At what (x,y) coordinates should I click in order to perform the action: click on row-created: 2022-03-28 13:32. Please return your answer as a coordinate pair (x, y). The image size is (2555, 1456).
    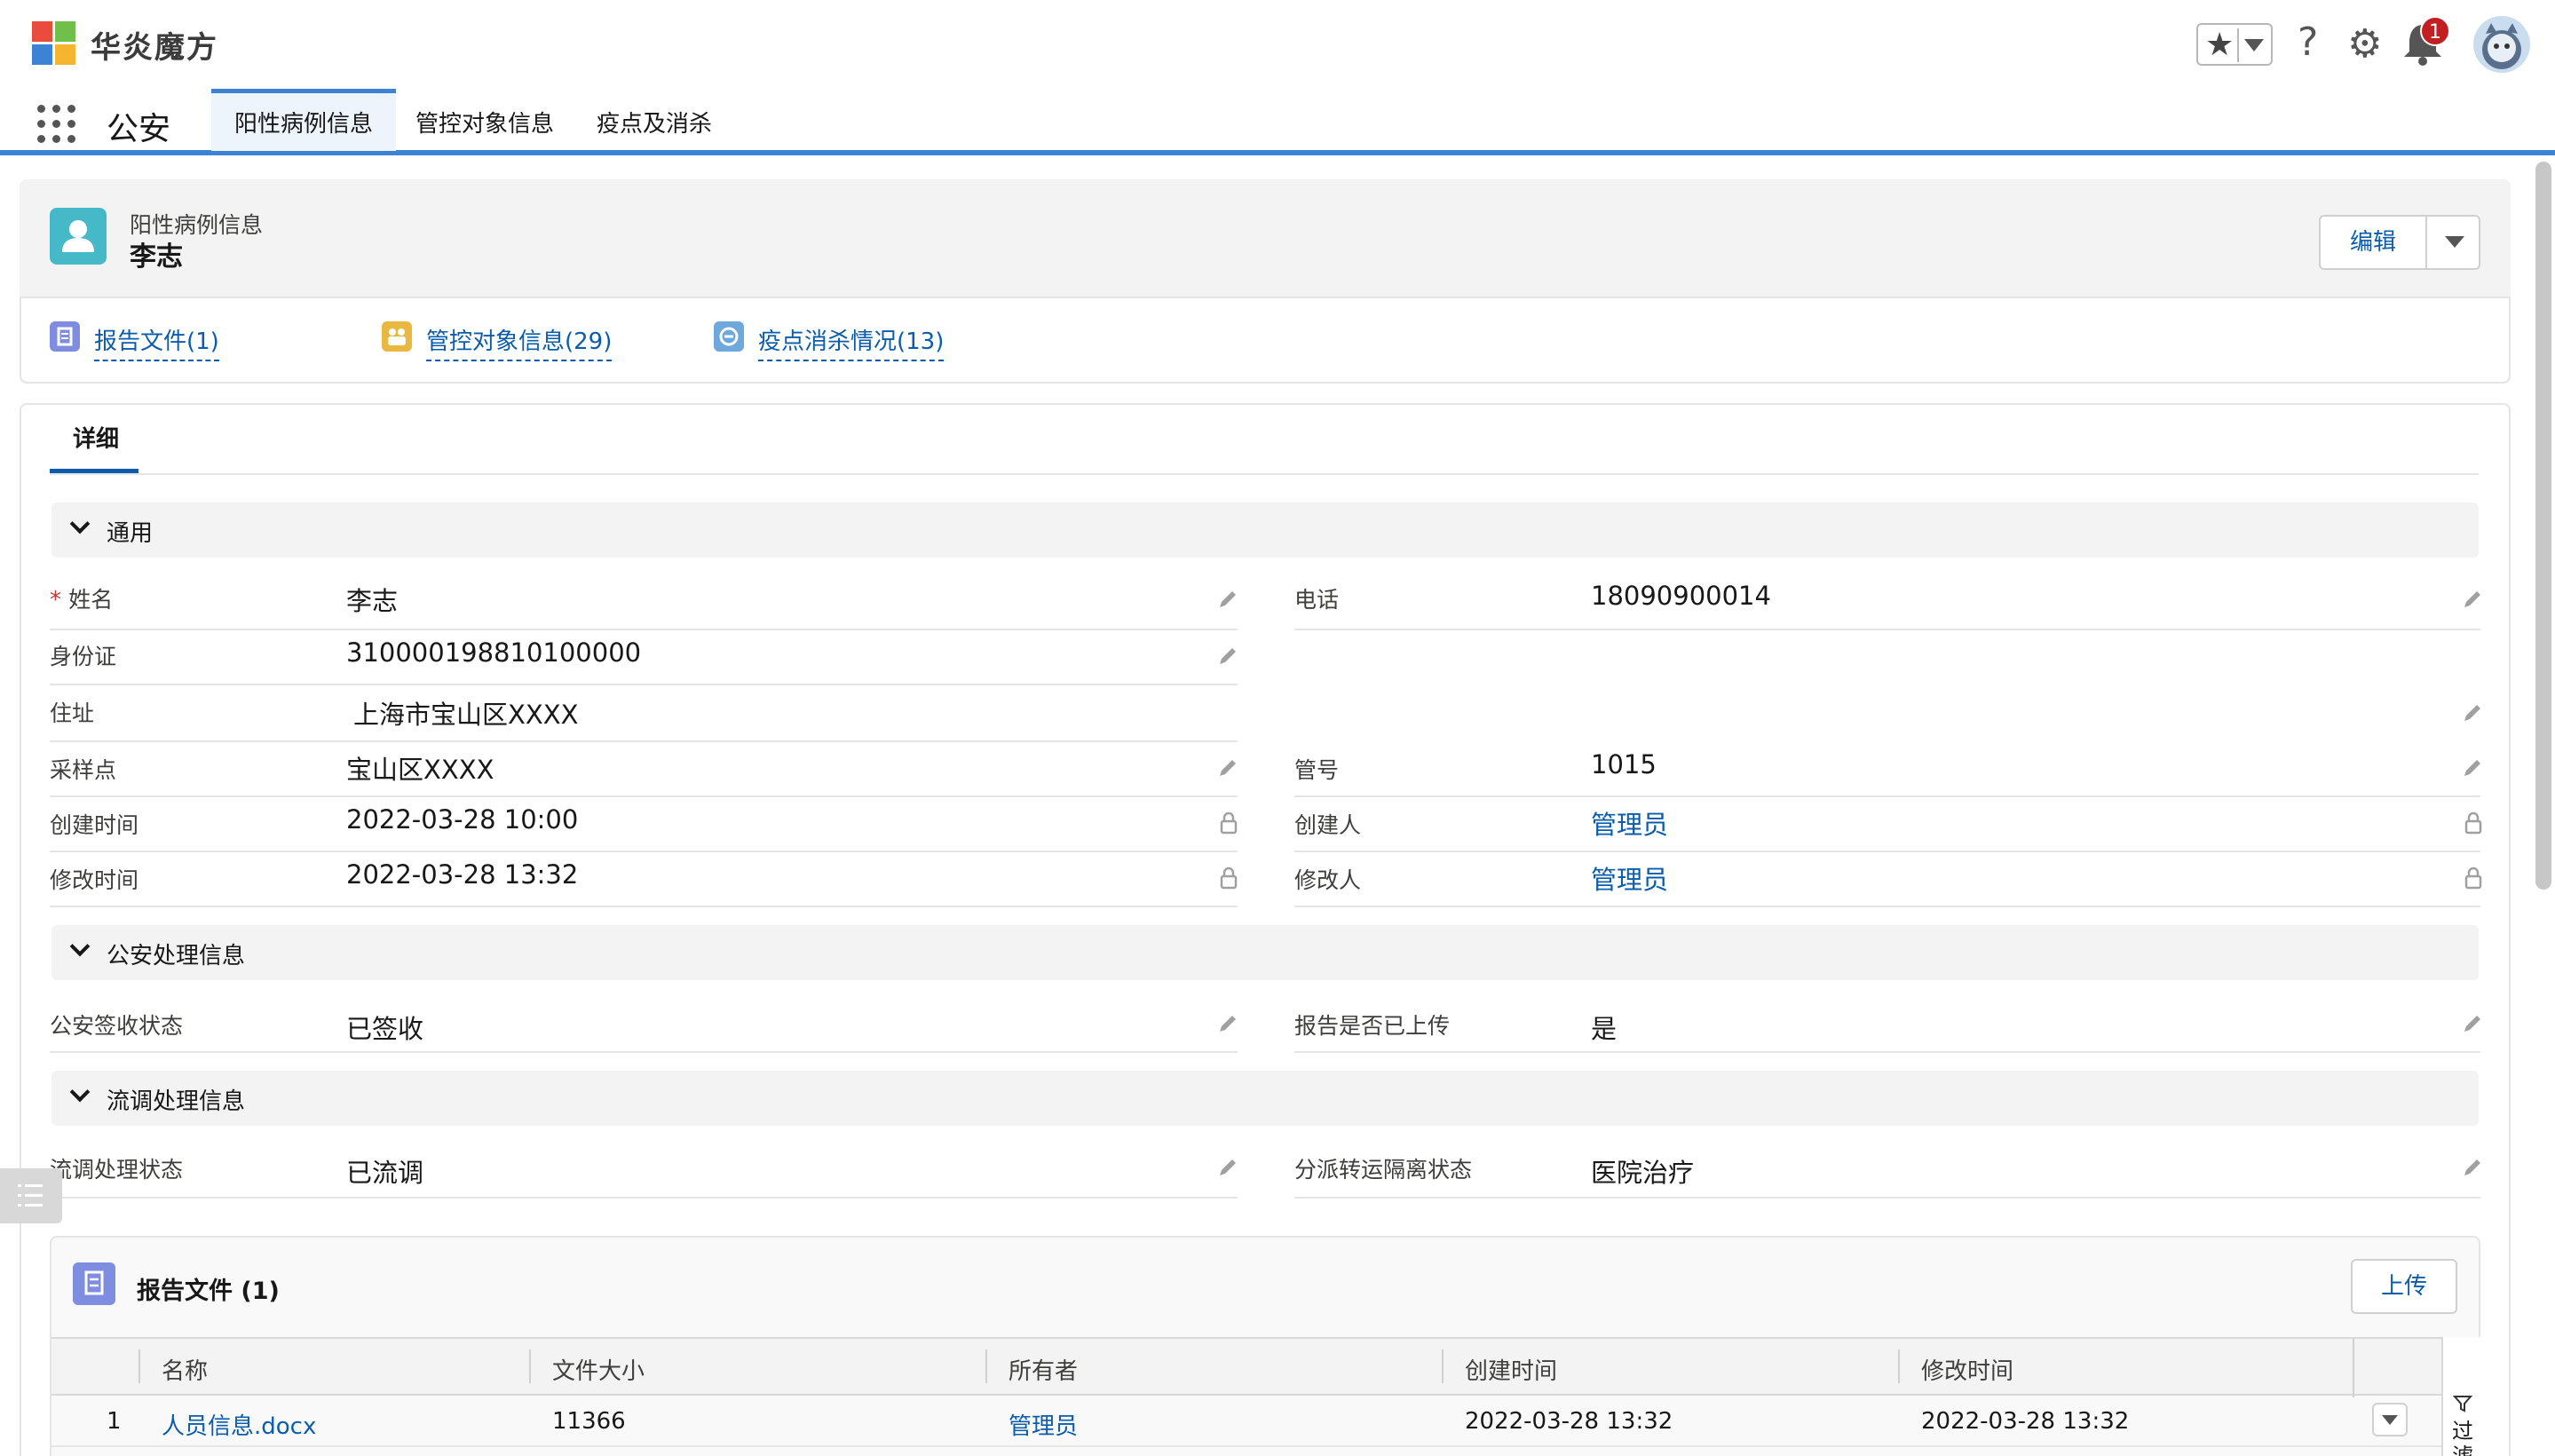
    Looking at the image, I should click on (1569, 1421).